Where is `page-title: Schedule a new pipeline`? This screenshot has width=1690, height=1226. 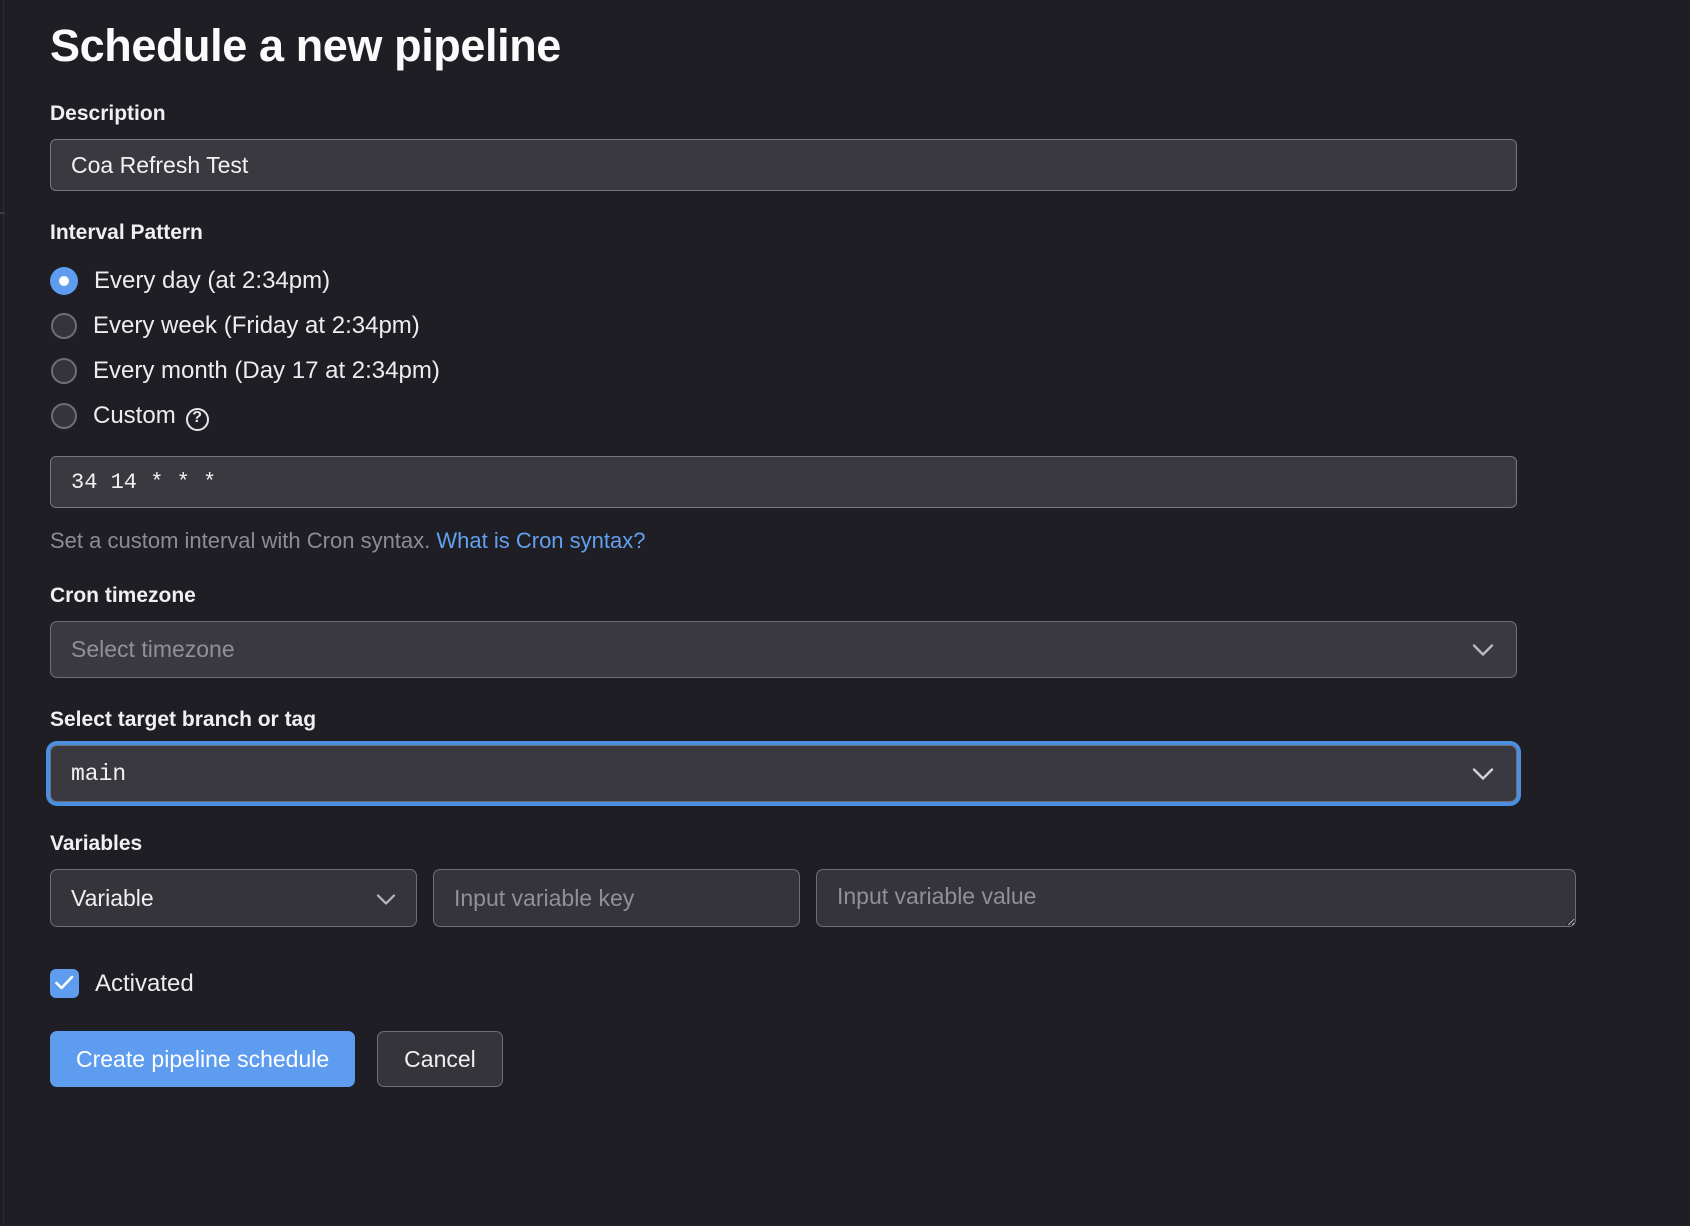
page-title: Schedule a new pipeline is located at coordinates (305, 45).